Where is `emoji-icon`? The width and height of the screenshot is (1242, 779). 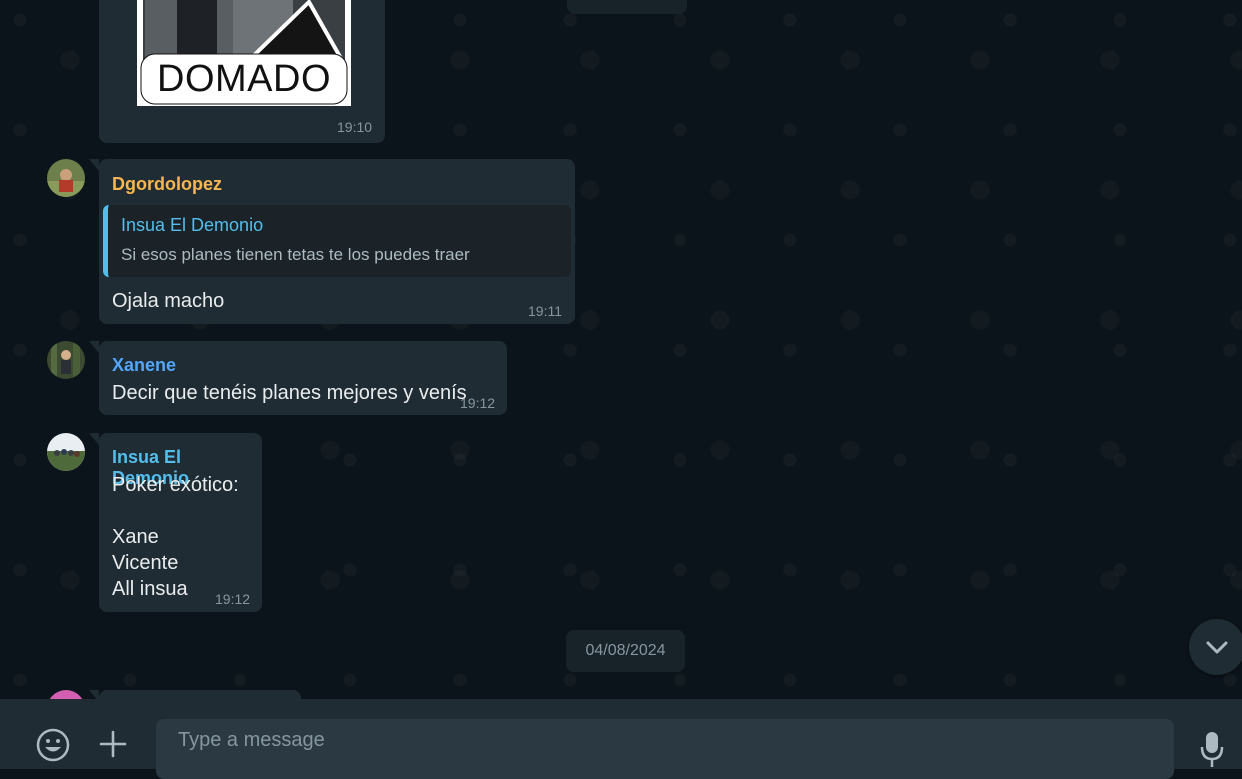 emoji-icon is located at coordinates (53, 745).